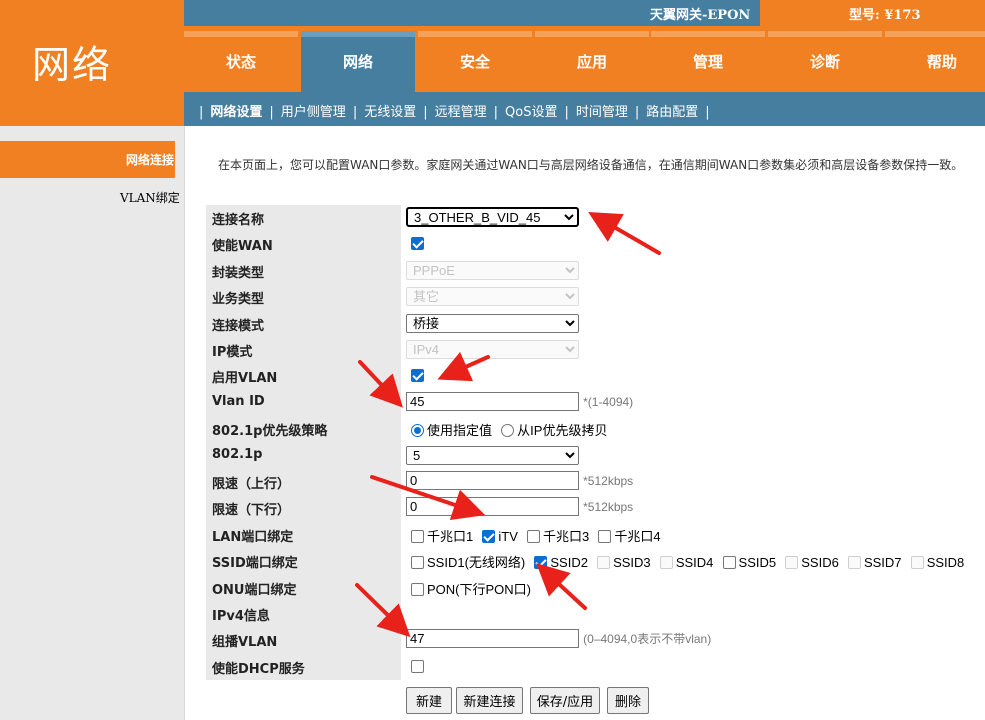 Image resolution: width=985 pixels, height=720 pixels. What do you see at coordinates (383, 610) in the screenshot?
I see `arrow-multicast-vlan` at bounding box center [383, 610].